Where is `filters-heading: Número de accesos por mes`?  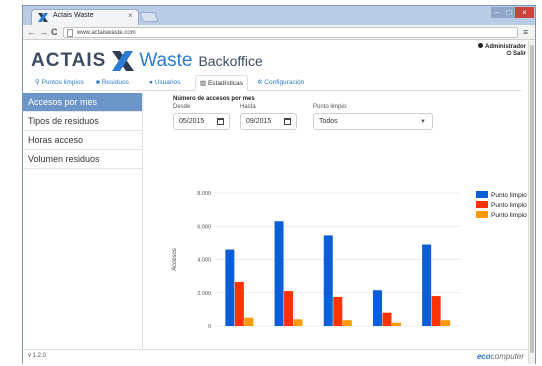 filters-heading: Número de accesos por mes is located at coordinates (214, 99).